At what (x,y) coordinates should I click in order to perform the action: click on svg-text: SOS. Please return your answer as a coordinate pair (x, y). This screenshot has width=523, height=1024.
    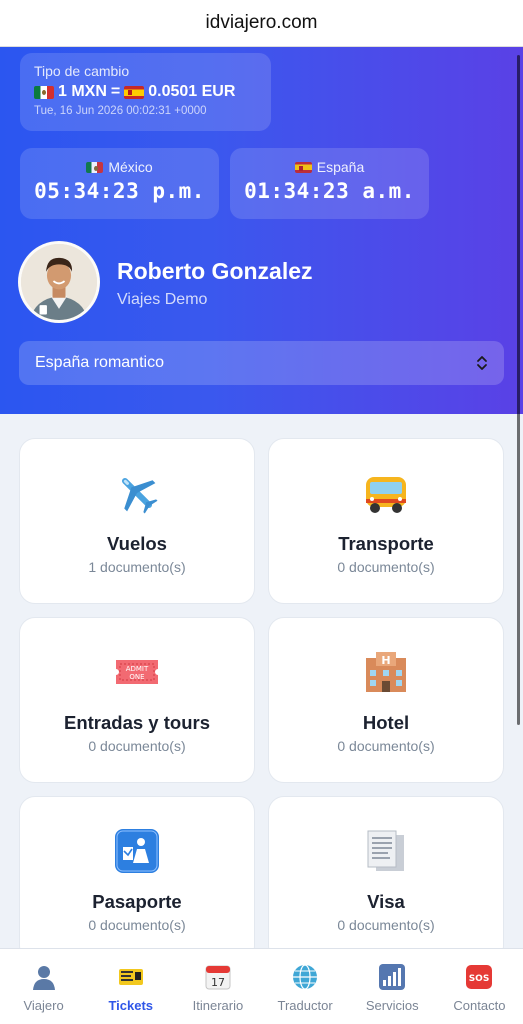
    Looking at the image, I should click on (479, 979).